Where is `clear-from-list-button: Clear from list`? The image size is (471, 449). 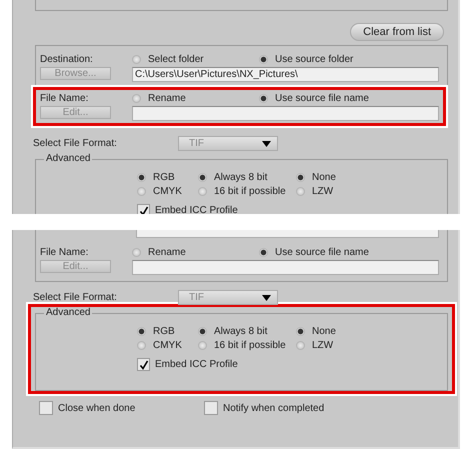
clear-from-list-button: Clear from list is located at coordinates (397, 32).